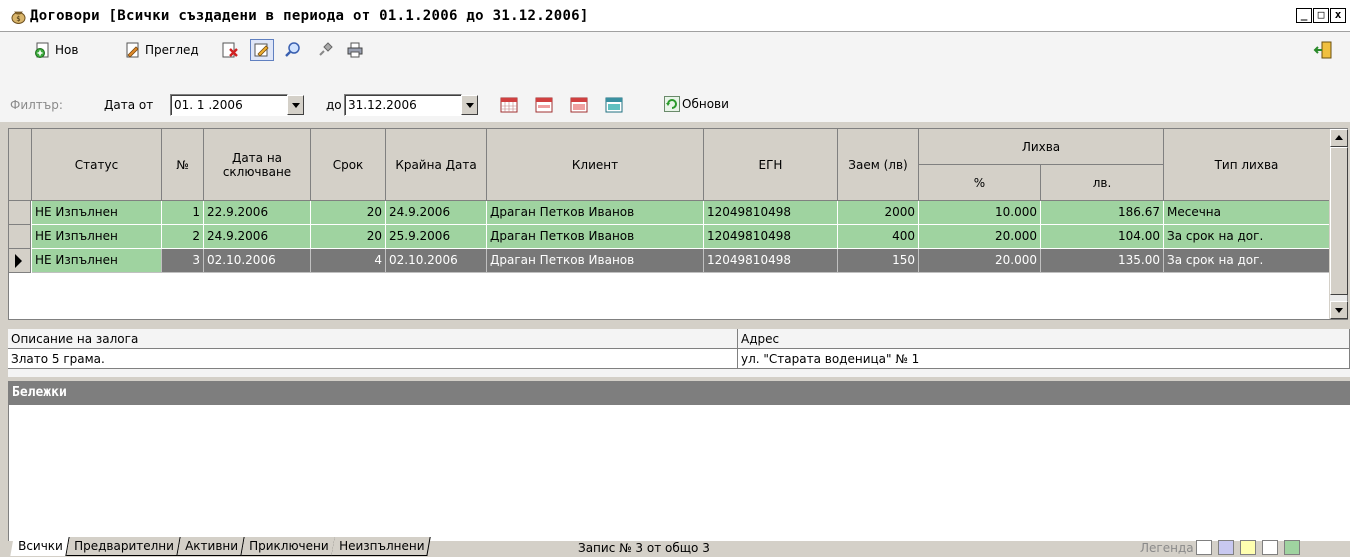  Describe the element at coordinates (183, 237) in the screenshot. I see `cell-number: 2` at that location.